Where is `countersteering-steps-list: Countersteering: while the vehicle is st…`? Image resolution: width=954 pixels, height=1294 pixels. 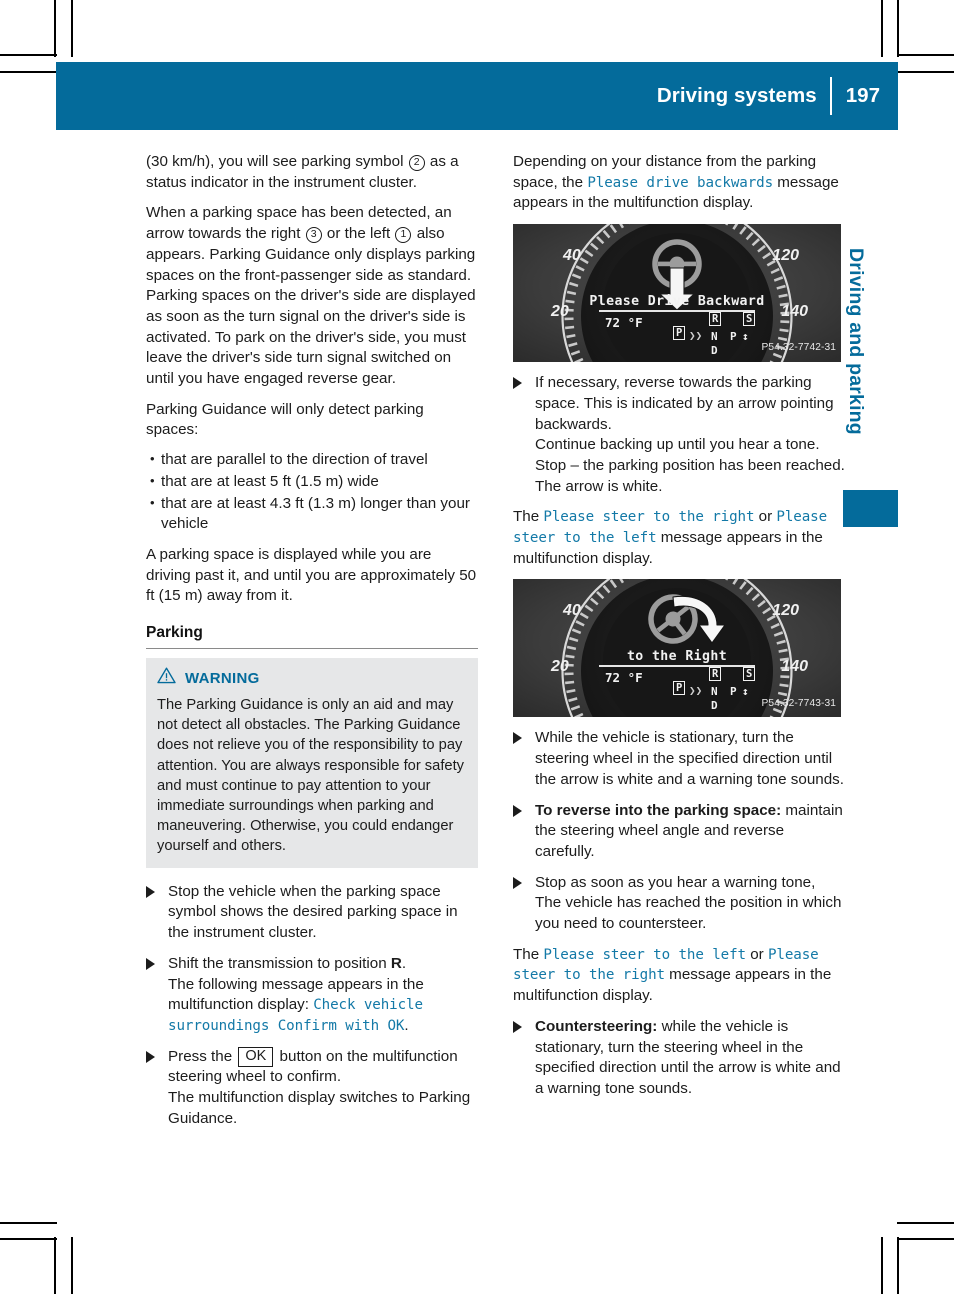 countersteering-steps-list: Countersteering: while the vehicle is st… is located at coordinates (679, 1058).